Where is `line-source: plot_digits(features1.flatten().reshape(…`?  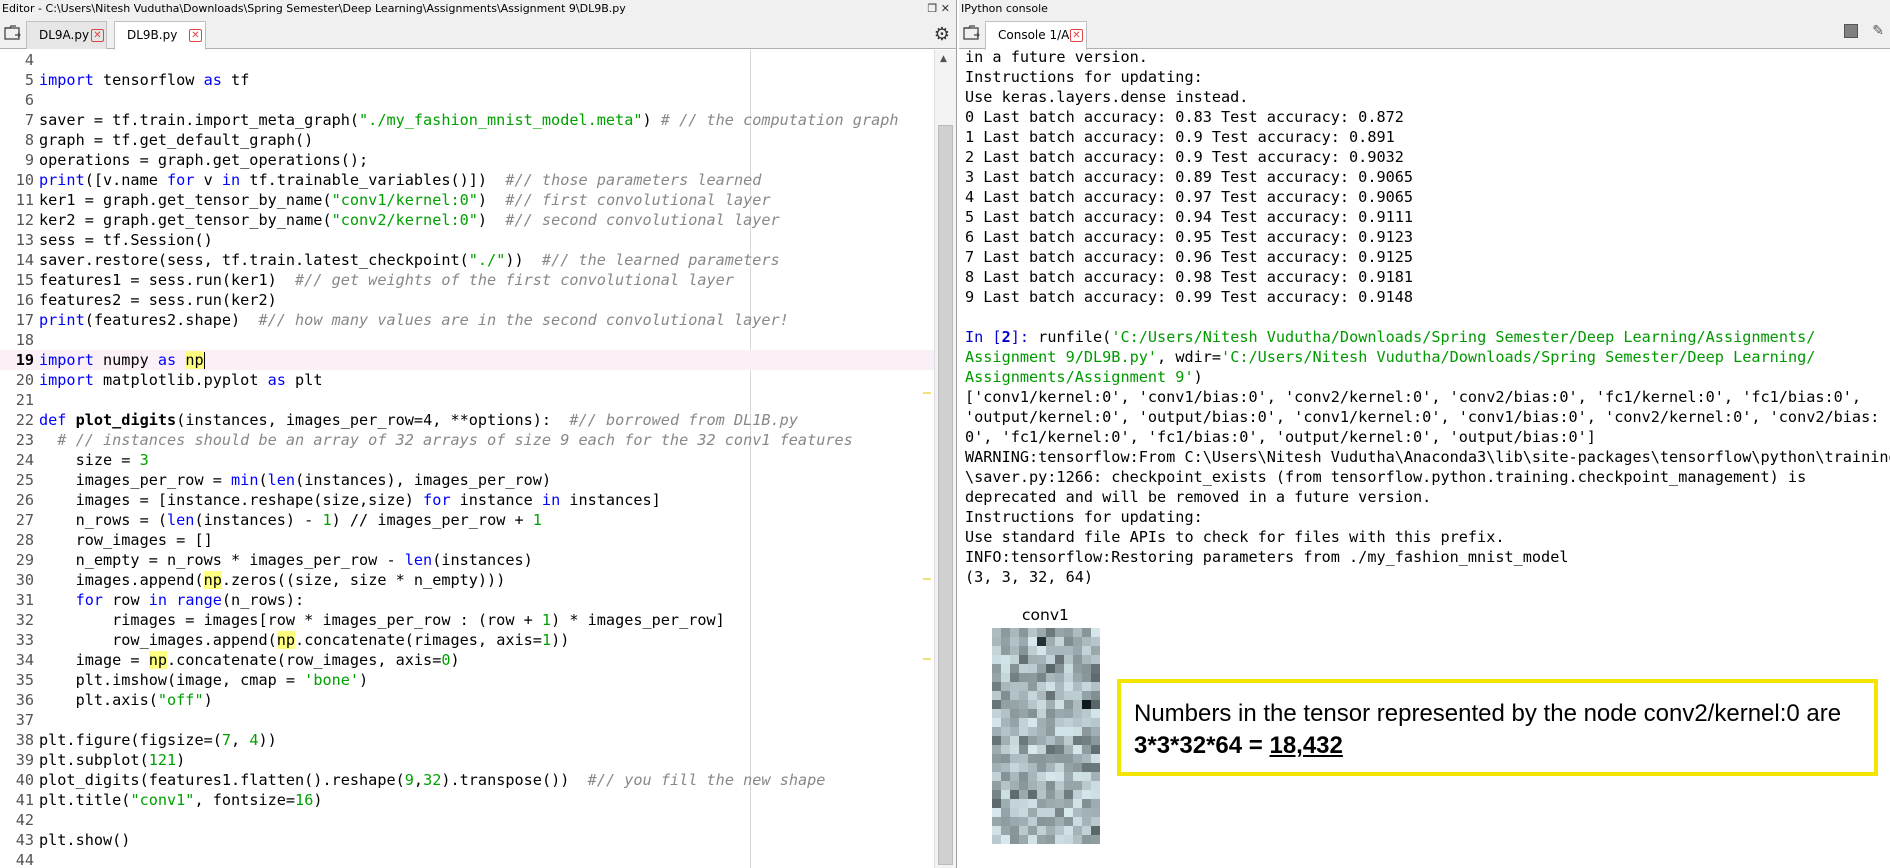 line-source: plot_digits(features1.flatten().reshape(… is located at coordinates (432, 780).